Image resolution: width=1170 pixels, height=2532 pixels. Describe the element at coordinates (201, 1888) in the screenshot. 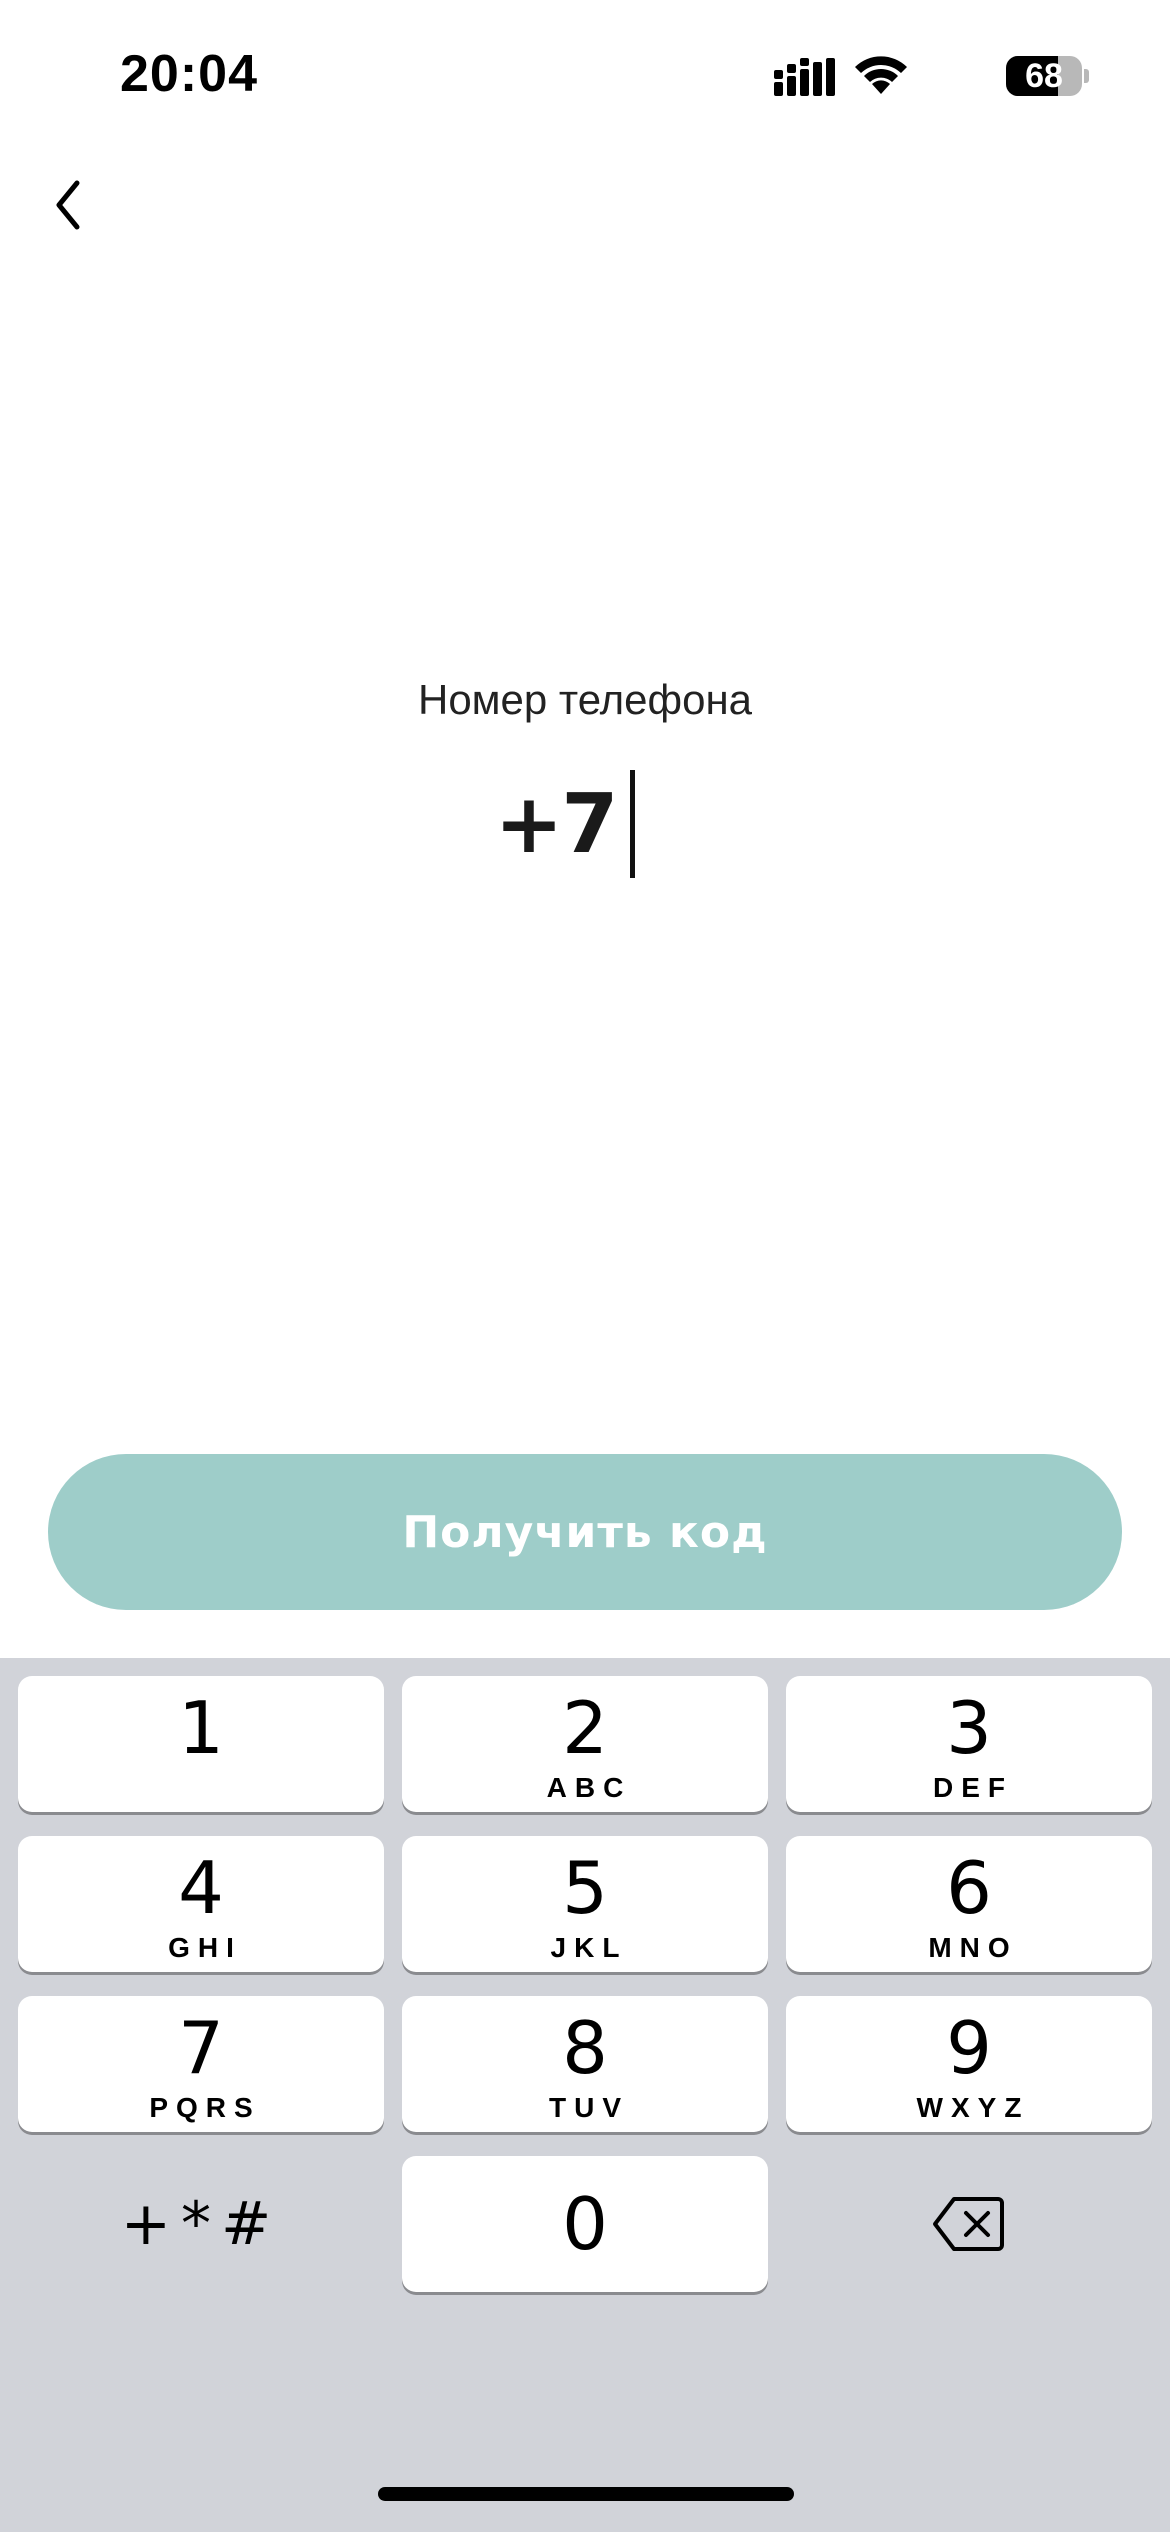

I see `key-digit: 4` at that location.